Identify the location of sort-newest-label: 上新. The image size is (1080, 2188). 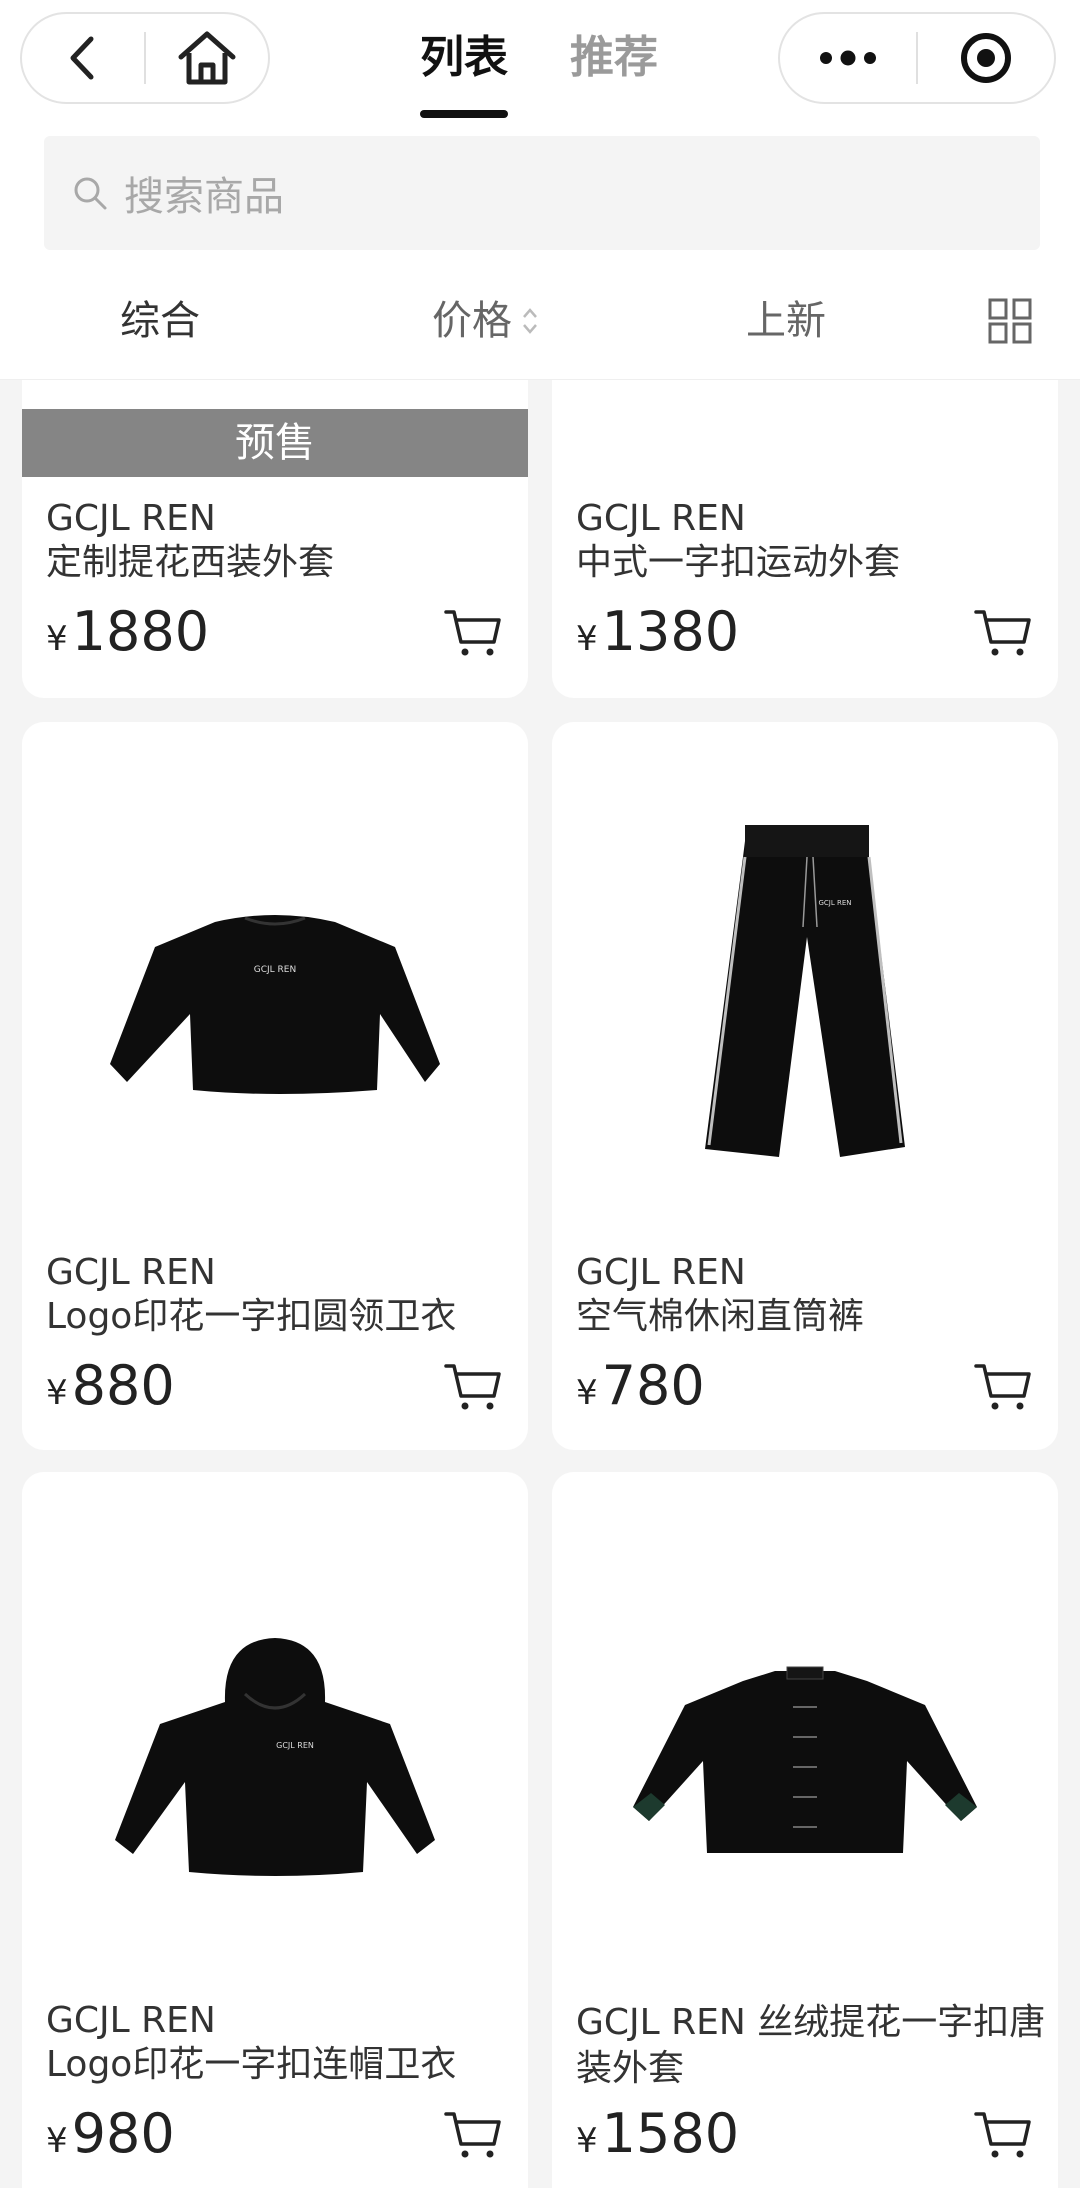
(786, 321).